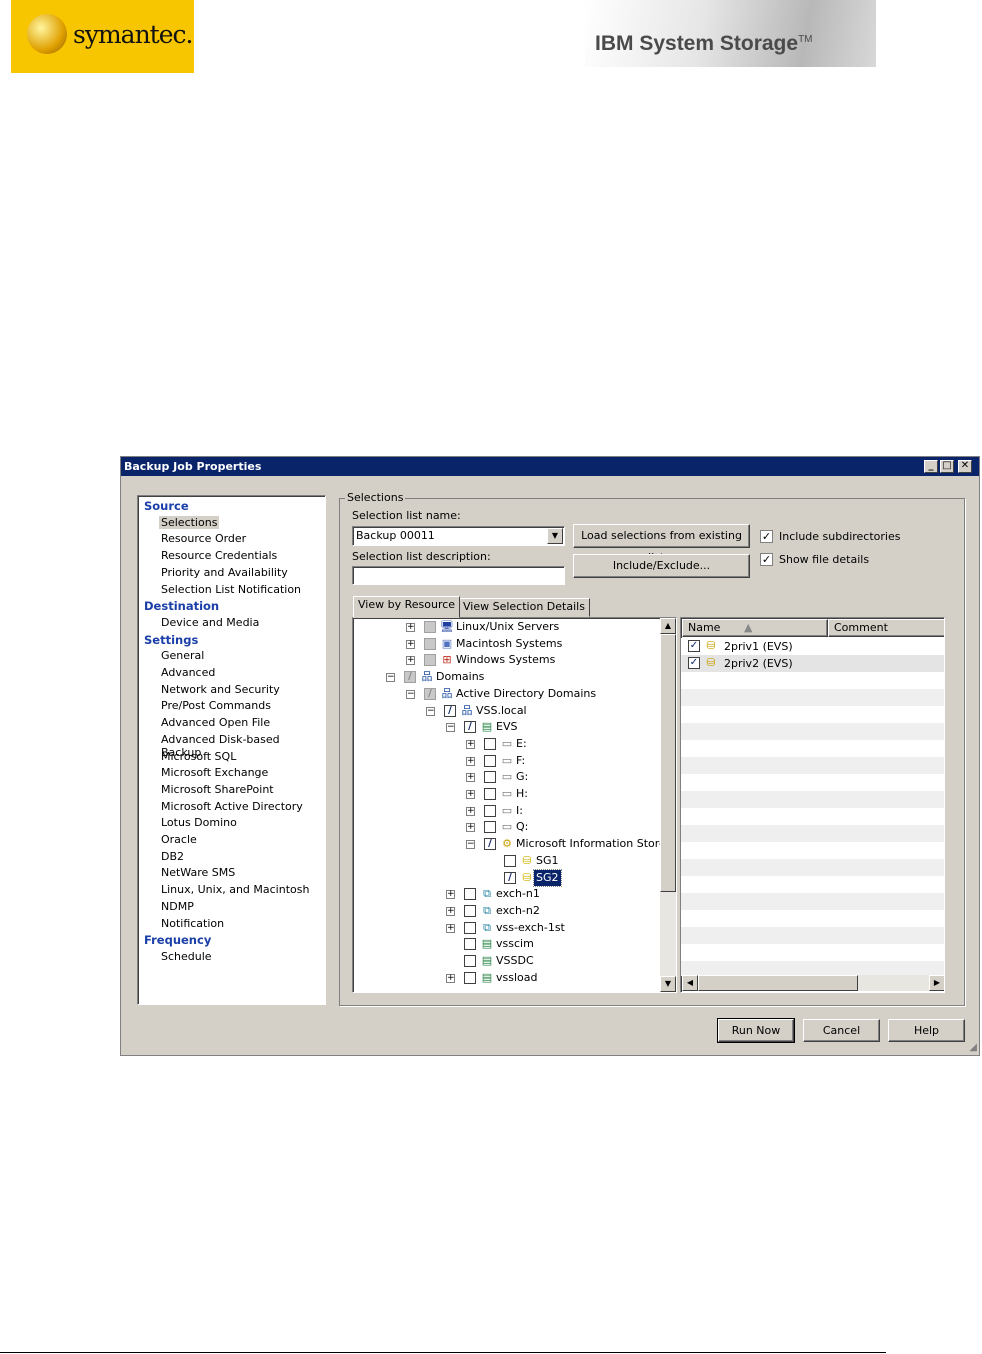 Image resolution: width=982 pixels, height=1354 pixels. I want to click on tab-view-by-resource: View by Resource, so click(407, 607).